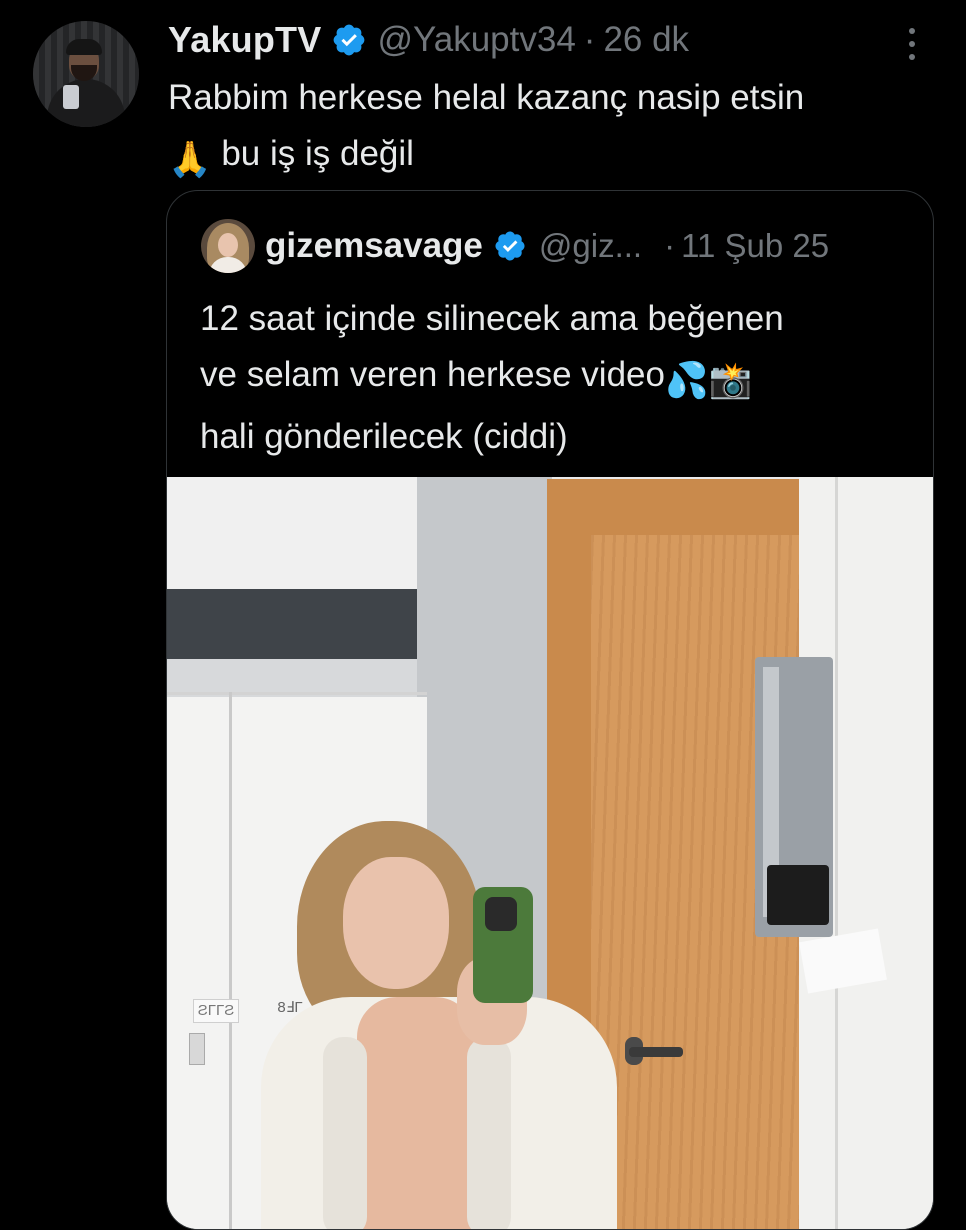 The image size is (966, 1230). I want to click on quoted-text-line-1: 12 saat içinde silinecek ama beğenen, so click(492, 318).